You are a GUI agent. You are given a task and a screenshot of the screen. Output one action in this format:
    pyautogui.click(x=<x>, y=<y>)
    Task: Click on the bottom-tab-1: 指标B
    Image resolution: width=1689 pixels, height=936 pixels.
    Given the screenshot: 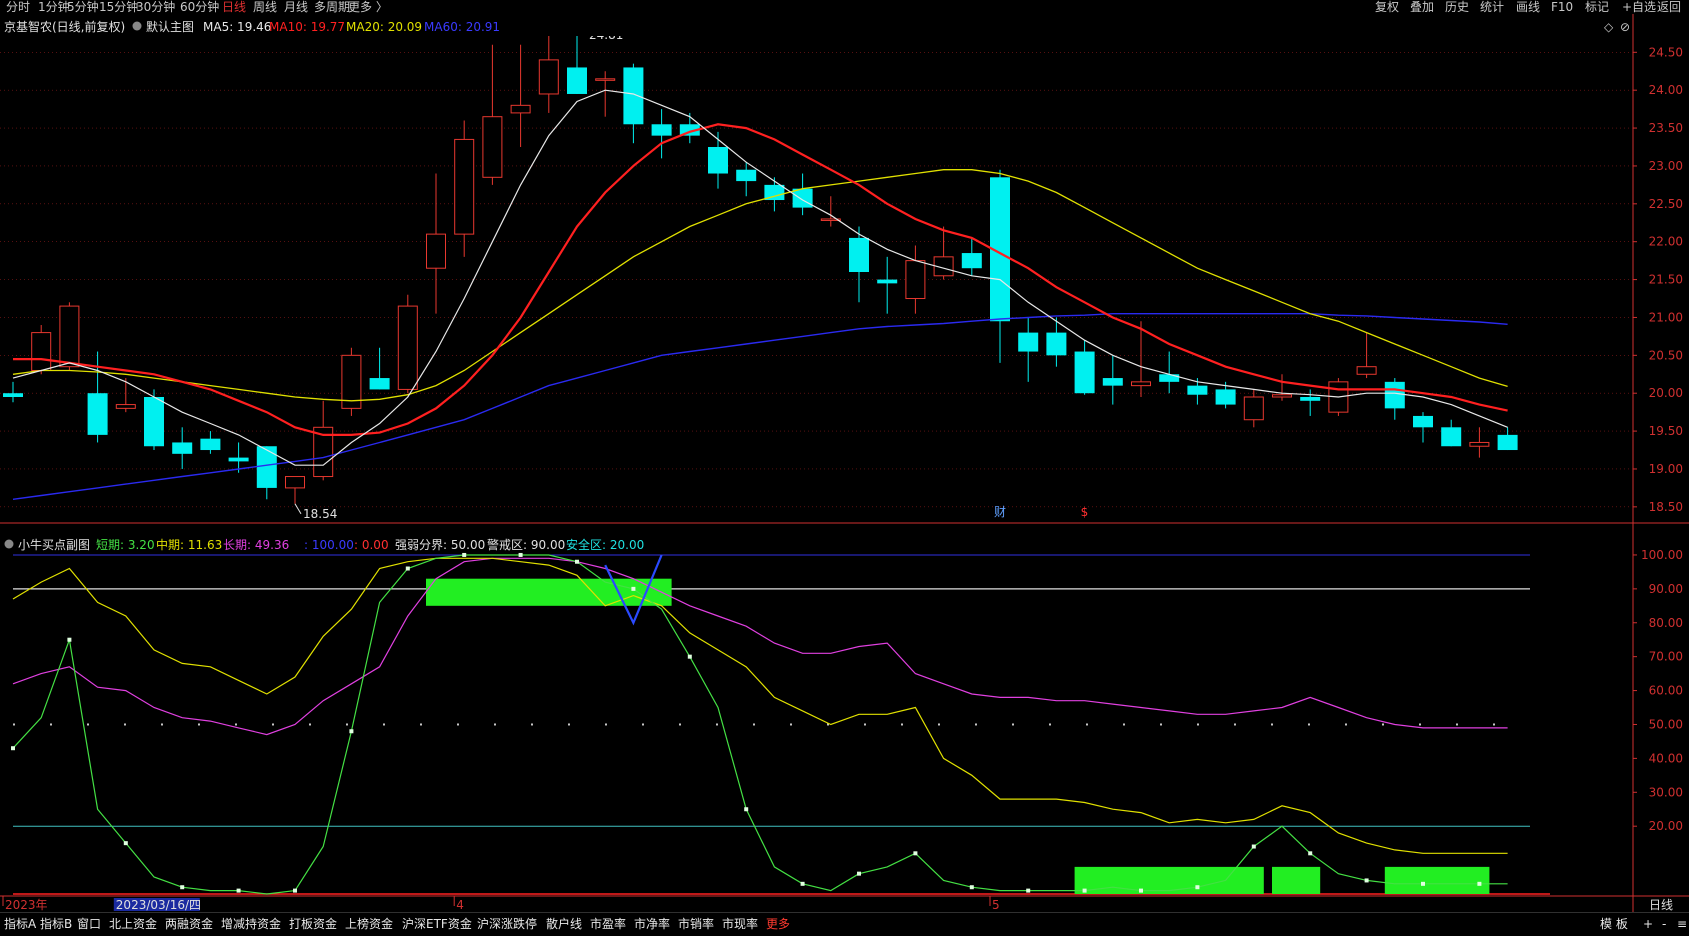 What is the action you would take?
    pyautogui.click(x=56, y=924)
    